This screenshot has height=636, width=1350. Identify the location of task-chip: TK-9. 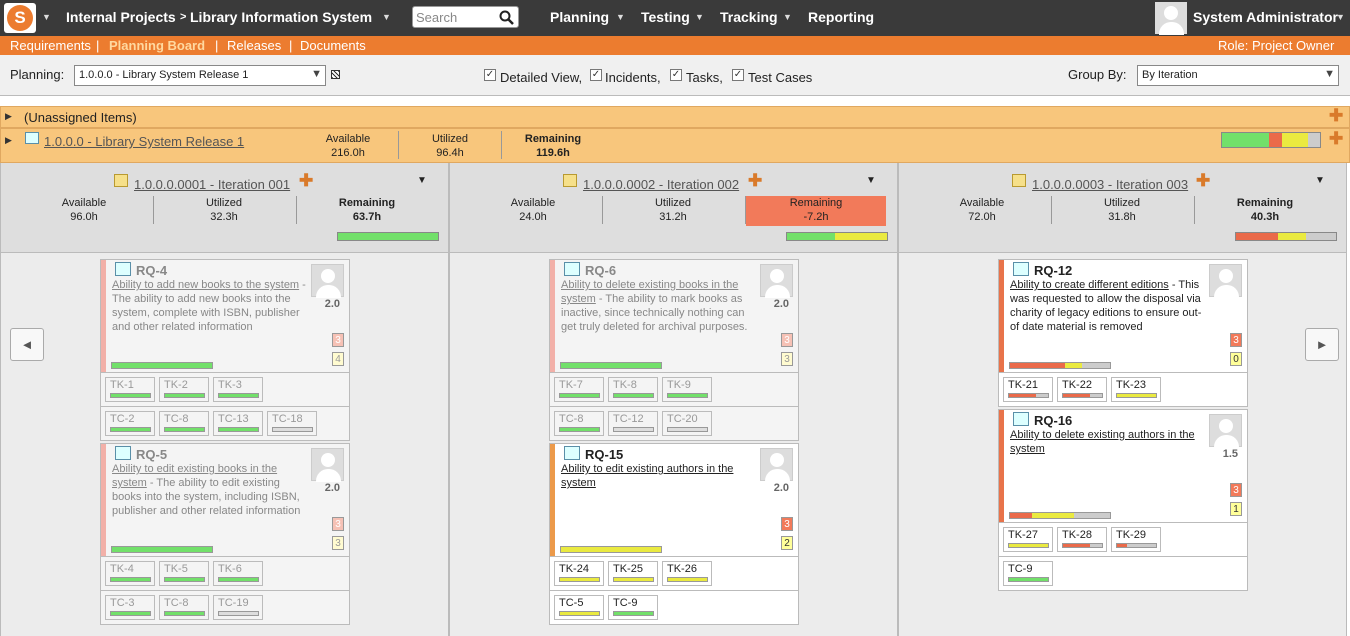
(687, 389).